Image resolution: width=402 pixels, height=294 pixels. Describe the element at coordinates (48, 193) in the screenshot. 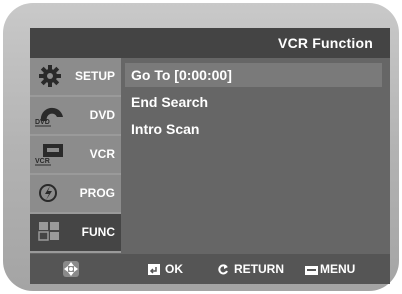

I see `prog-icon` at that location.